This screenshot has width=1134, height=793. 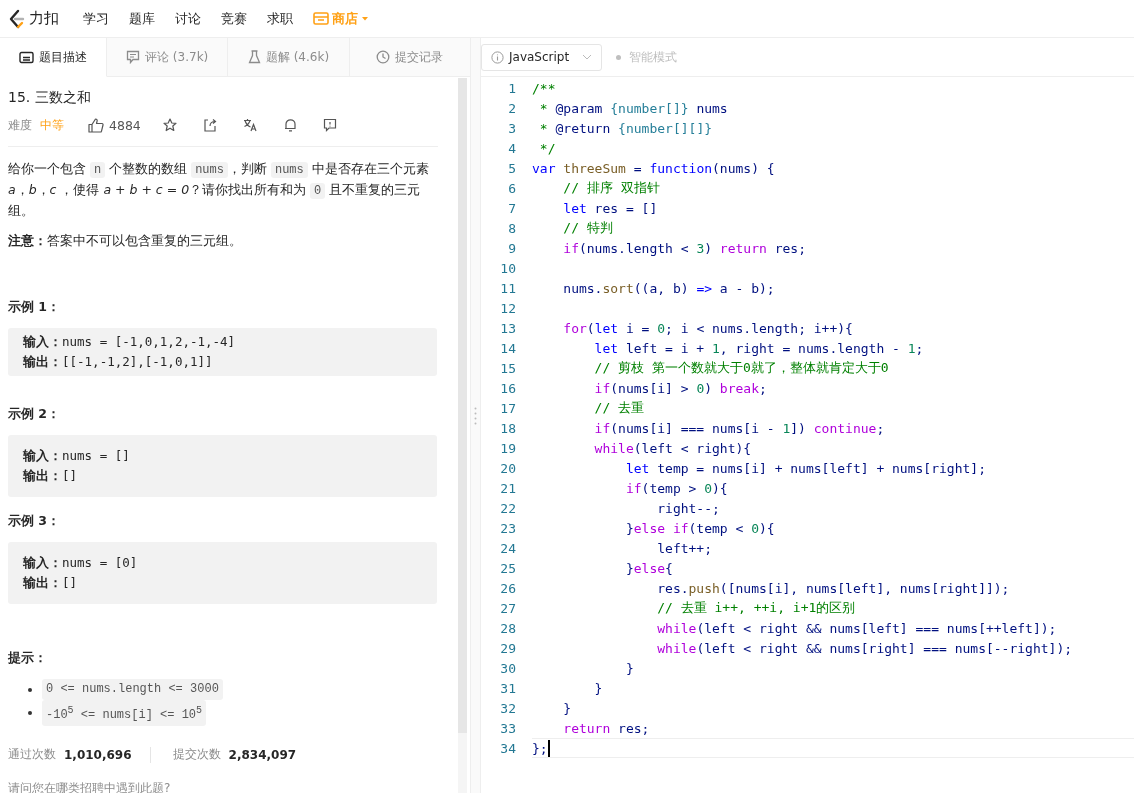 What do you see at coordinates (508, 568) in the screenshot?
I see `line-number: 25` at bounding box center [508, 568].